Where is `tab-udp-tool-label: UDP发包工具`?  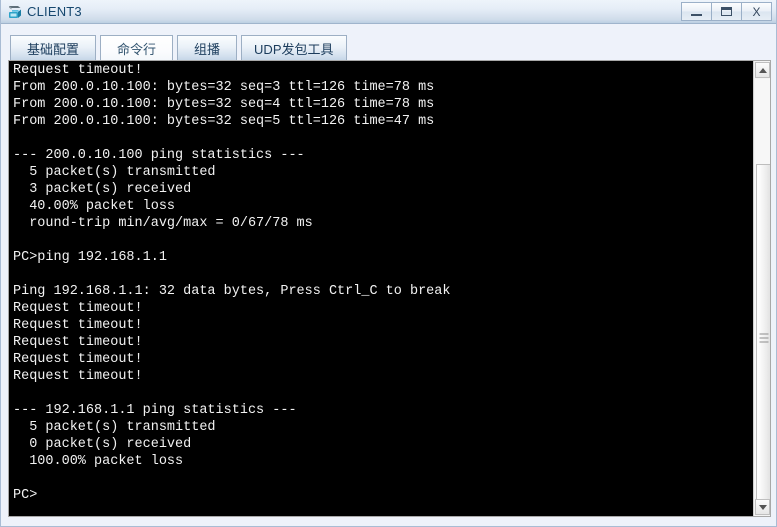 tab-udp-tool-label: UDP发包工具 is located at coordinates (294, 49).